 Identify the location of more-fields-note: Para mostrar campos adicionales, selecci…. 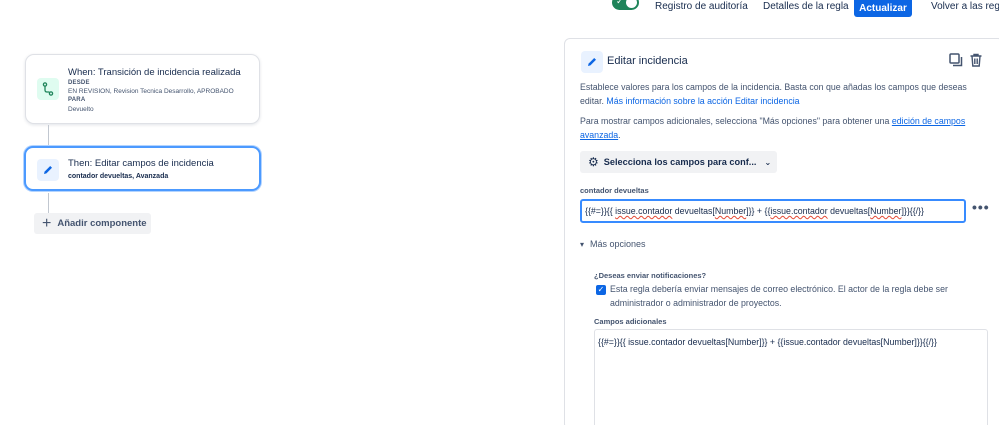
(780, 128).